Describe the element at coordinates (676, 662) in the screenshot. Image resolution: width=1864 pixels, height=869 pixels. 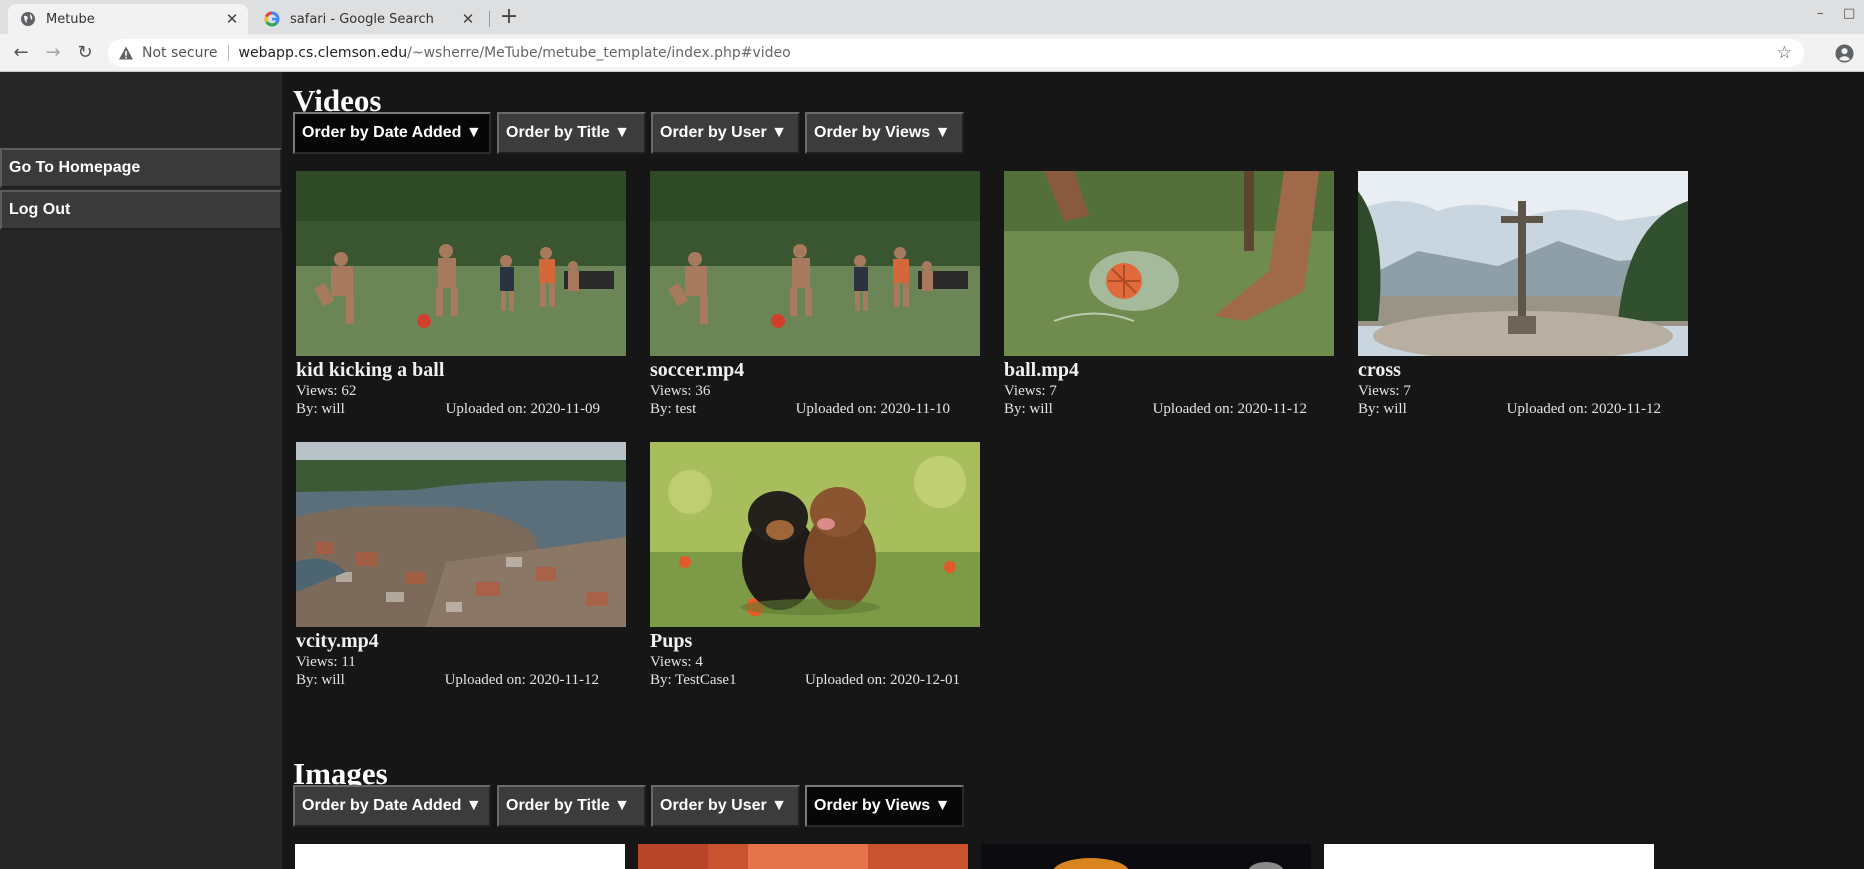
I see `video-views: Views: 4` at that location.